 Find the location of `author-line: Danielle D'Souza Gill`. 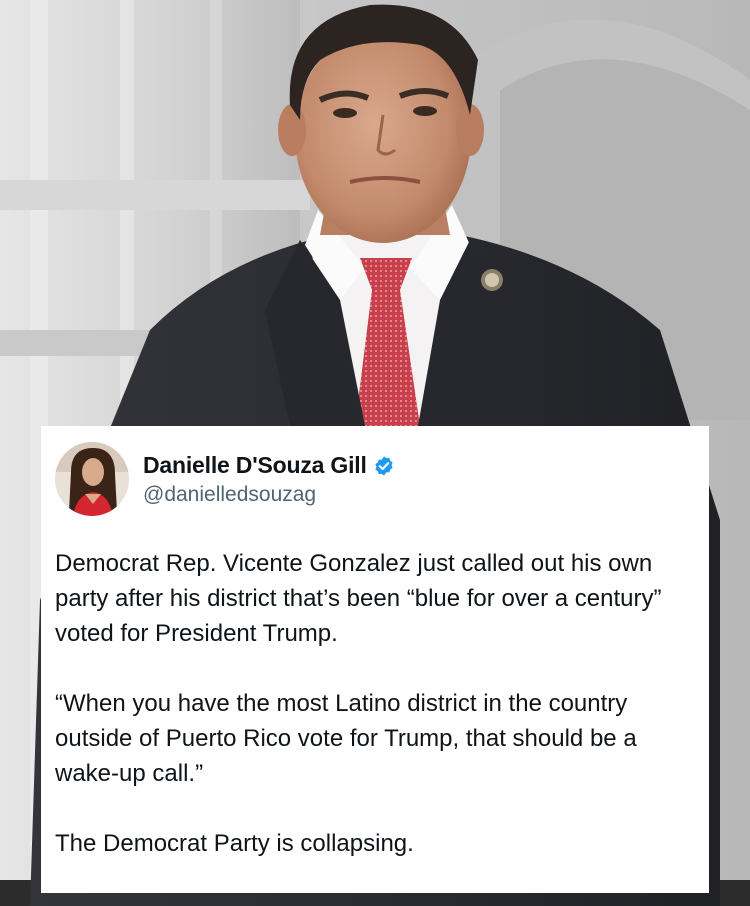

author-line: Danielle D'Souza Gill is located at coordinates (269, 465).